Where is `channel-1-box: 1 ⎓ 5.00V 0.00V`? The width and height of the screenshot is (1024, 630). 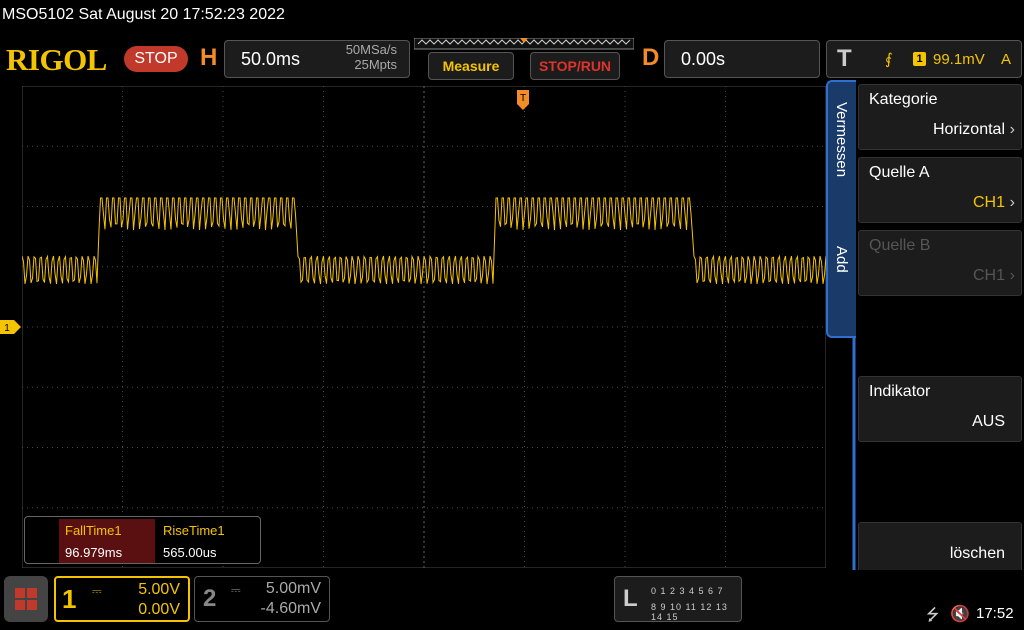 channel-1-box: 1 ⎓ 5.00V 0.00V is located at coordinates (122, 599).